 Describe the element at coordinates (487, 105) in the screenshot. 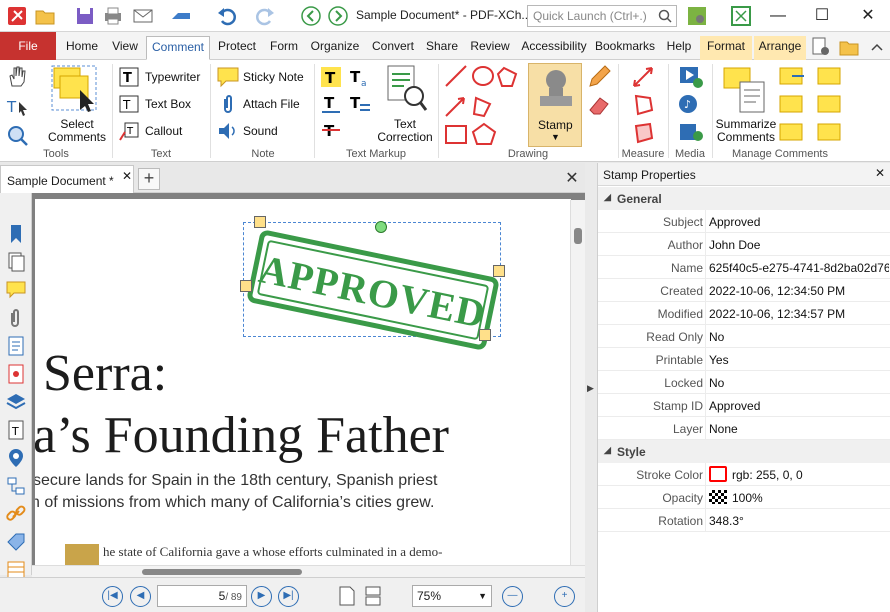

I see `drawing-shapes-icons` at that location.